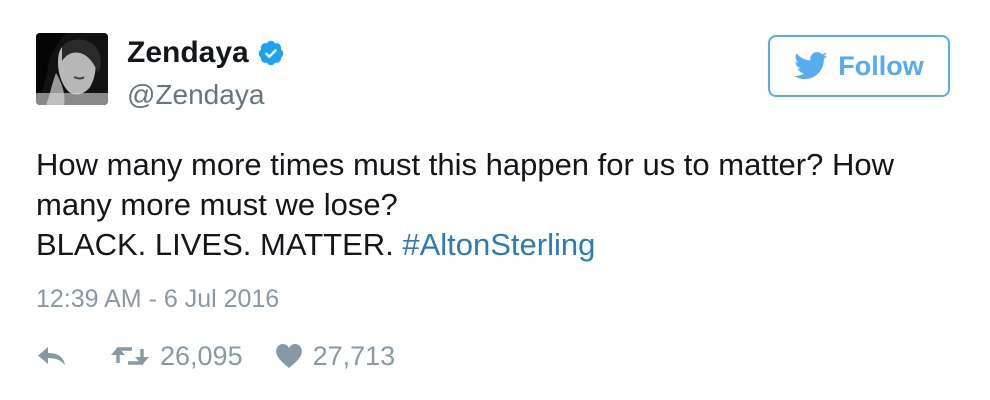 Image resolution: width=990 pixels, height=400 pixels. I want to click on handle: @Zendaya, so click(195, 95).